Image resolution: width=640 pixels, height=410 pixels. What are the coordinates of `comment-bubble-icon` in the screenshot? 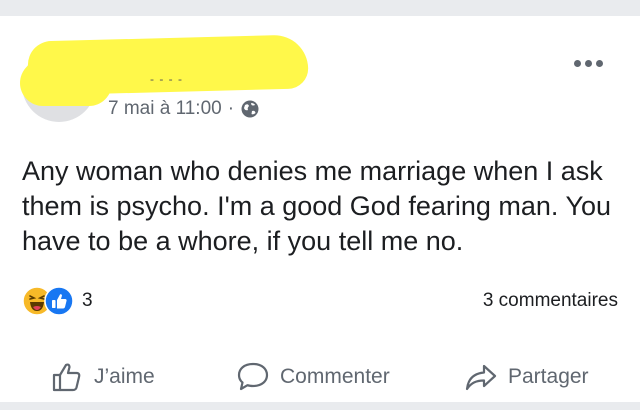 It's located at (253, 376).